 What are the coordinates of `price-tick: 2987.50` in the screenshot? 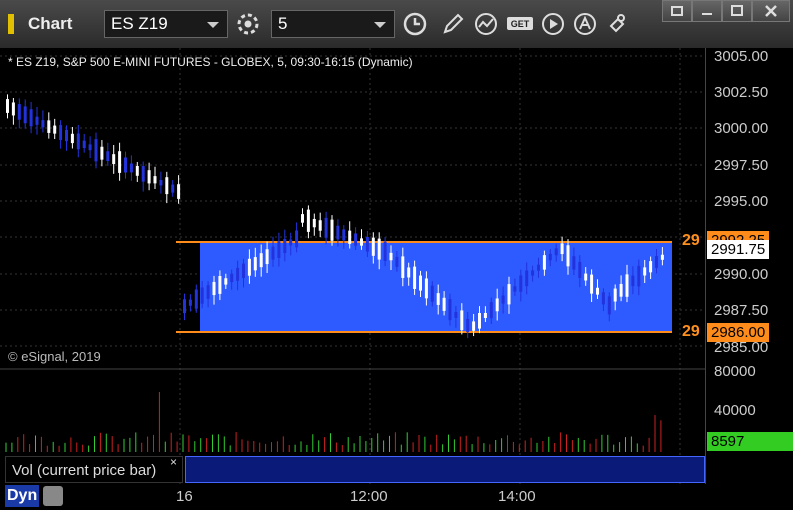 It's located at (741, 310).